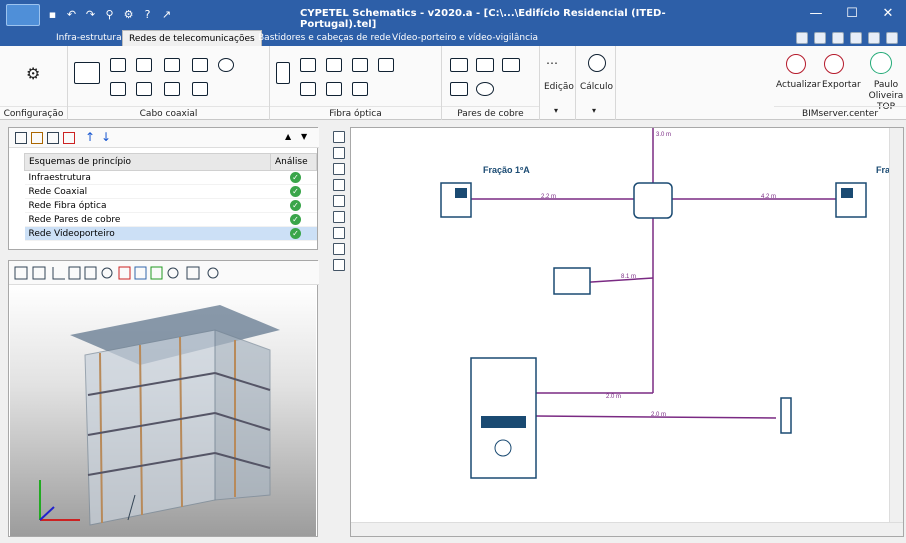 The height and width of the screenshot is (543, 906). I want to click on exportar-button: Exportar, so click(841, 85).